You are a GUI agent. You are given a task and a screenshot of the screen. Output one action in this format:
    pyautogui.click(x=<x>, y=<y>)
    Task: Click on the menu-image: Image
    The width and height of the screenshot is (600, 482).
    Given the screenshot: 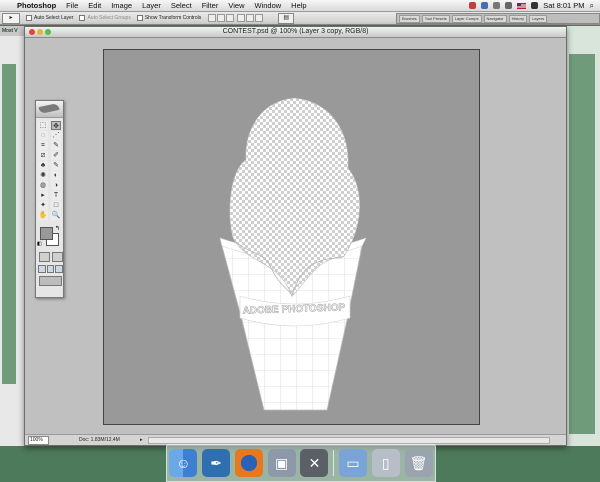 What is the action you would take?
    pyautogui.click(x=121, y=5)
    